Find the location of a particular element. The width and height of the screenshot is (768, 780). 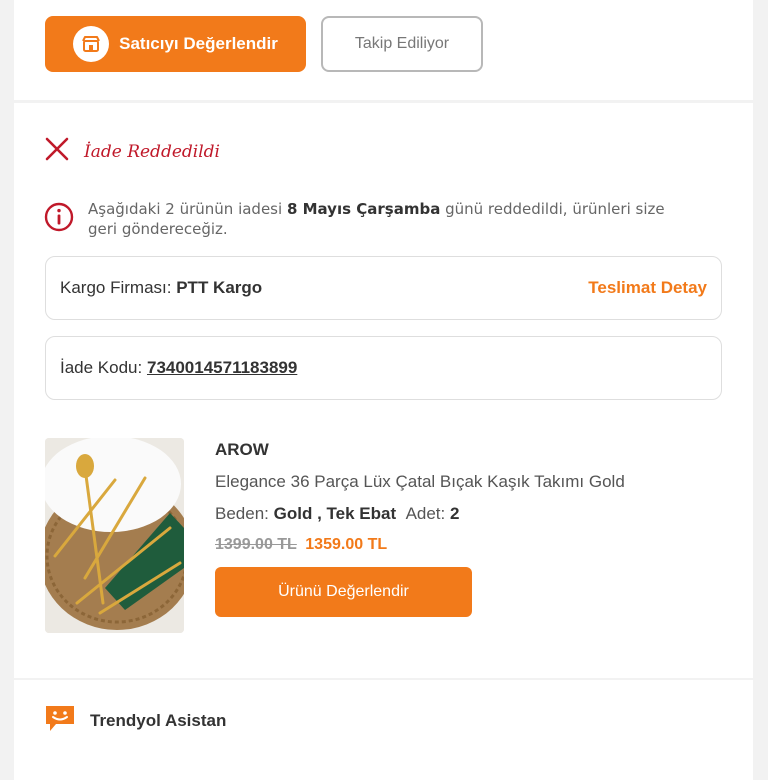

product-brand: AROW is located at coordinates (420, 450).